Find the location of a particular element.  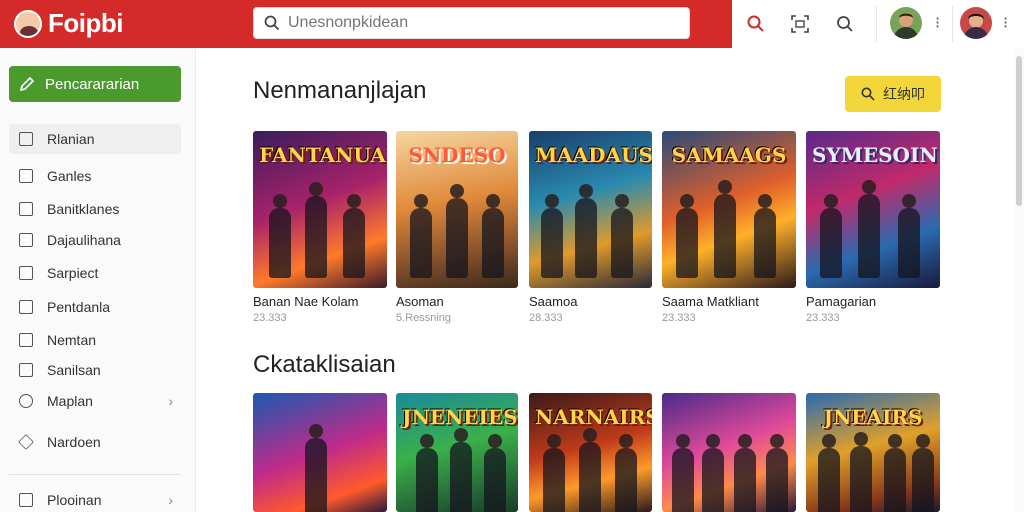

sidebar-item-label: Nardoen is located at coordinates (74, 442).